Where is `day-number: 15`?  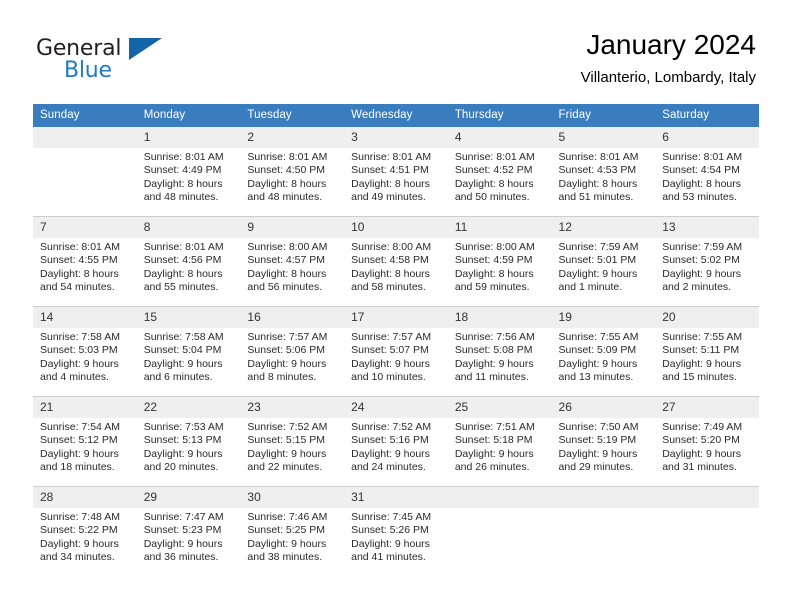
day-number: 15 is located at coordinates (188, 317).